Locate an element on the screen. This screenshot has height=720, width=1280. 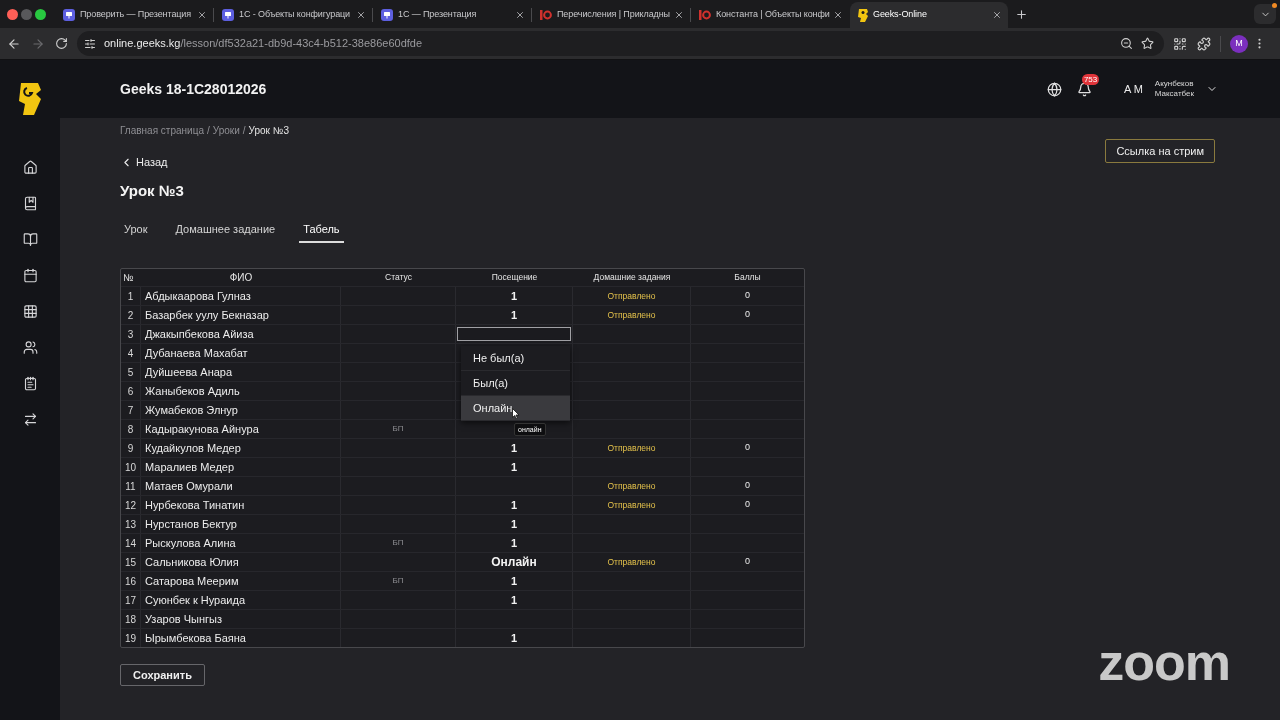
browser-tab: Проверить — Презентация is located at coordinates (134, 15).